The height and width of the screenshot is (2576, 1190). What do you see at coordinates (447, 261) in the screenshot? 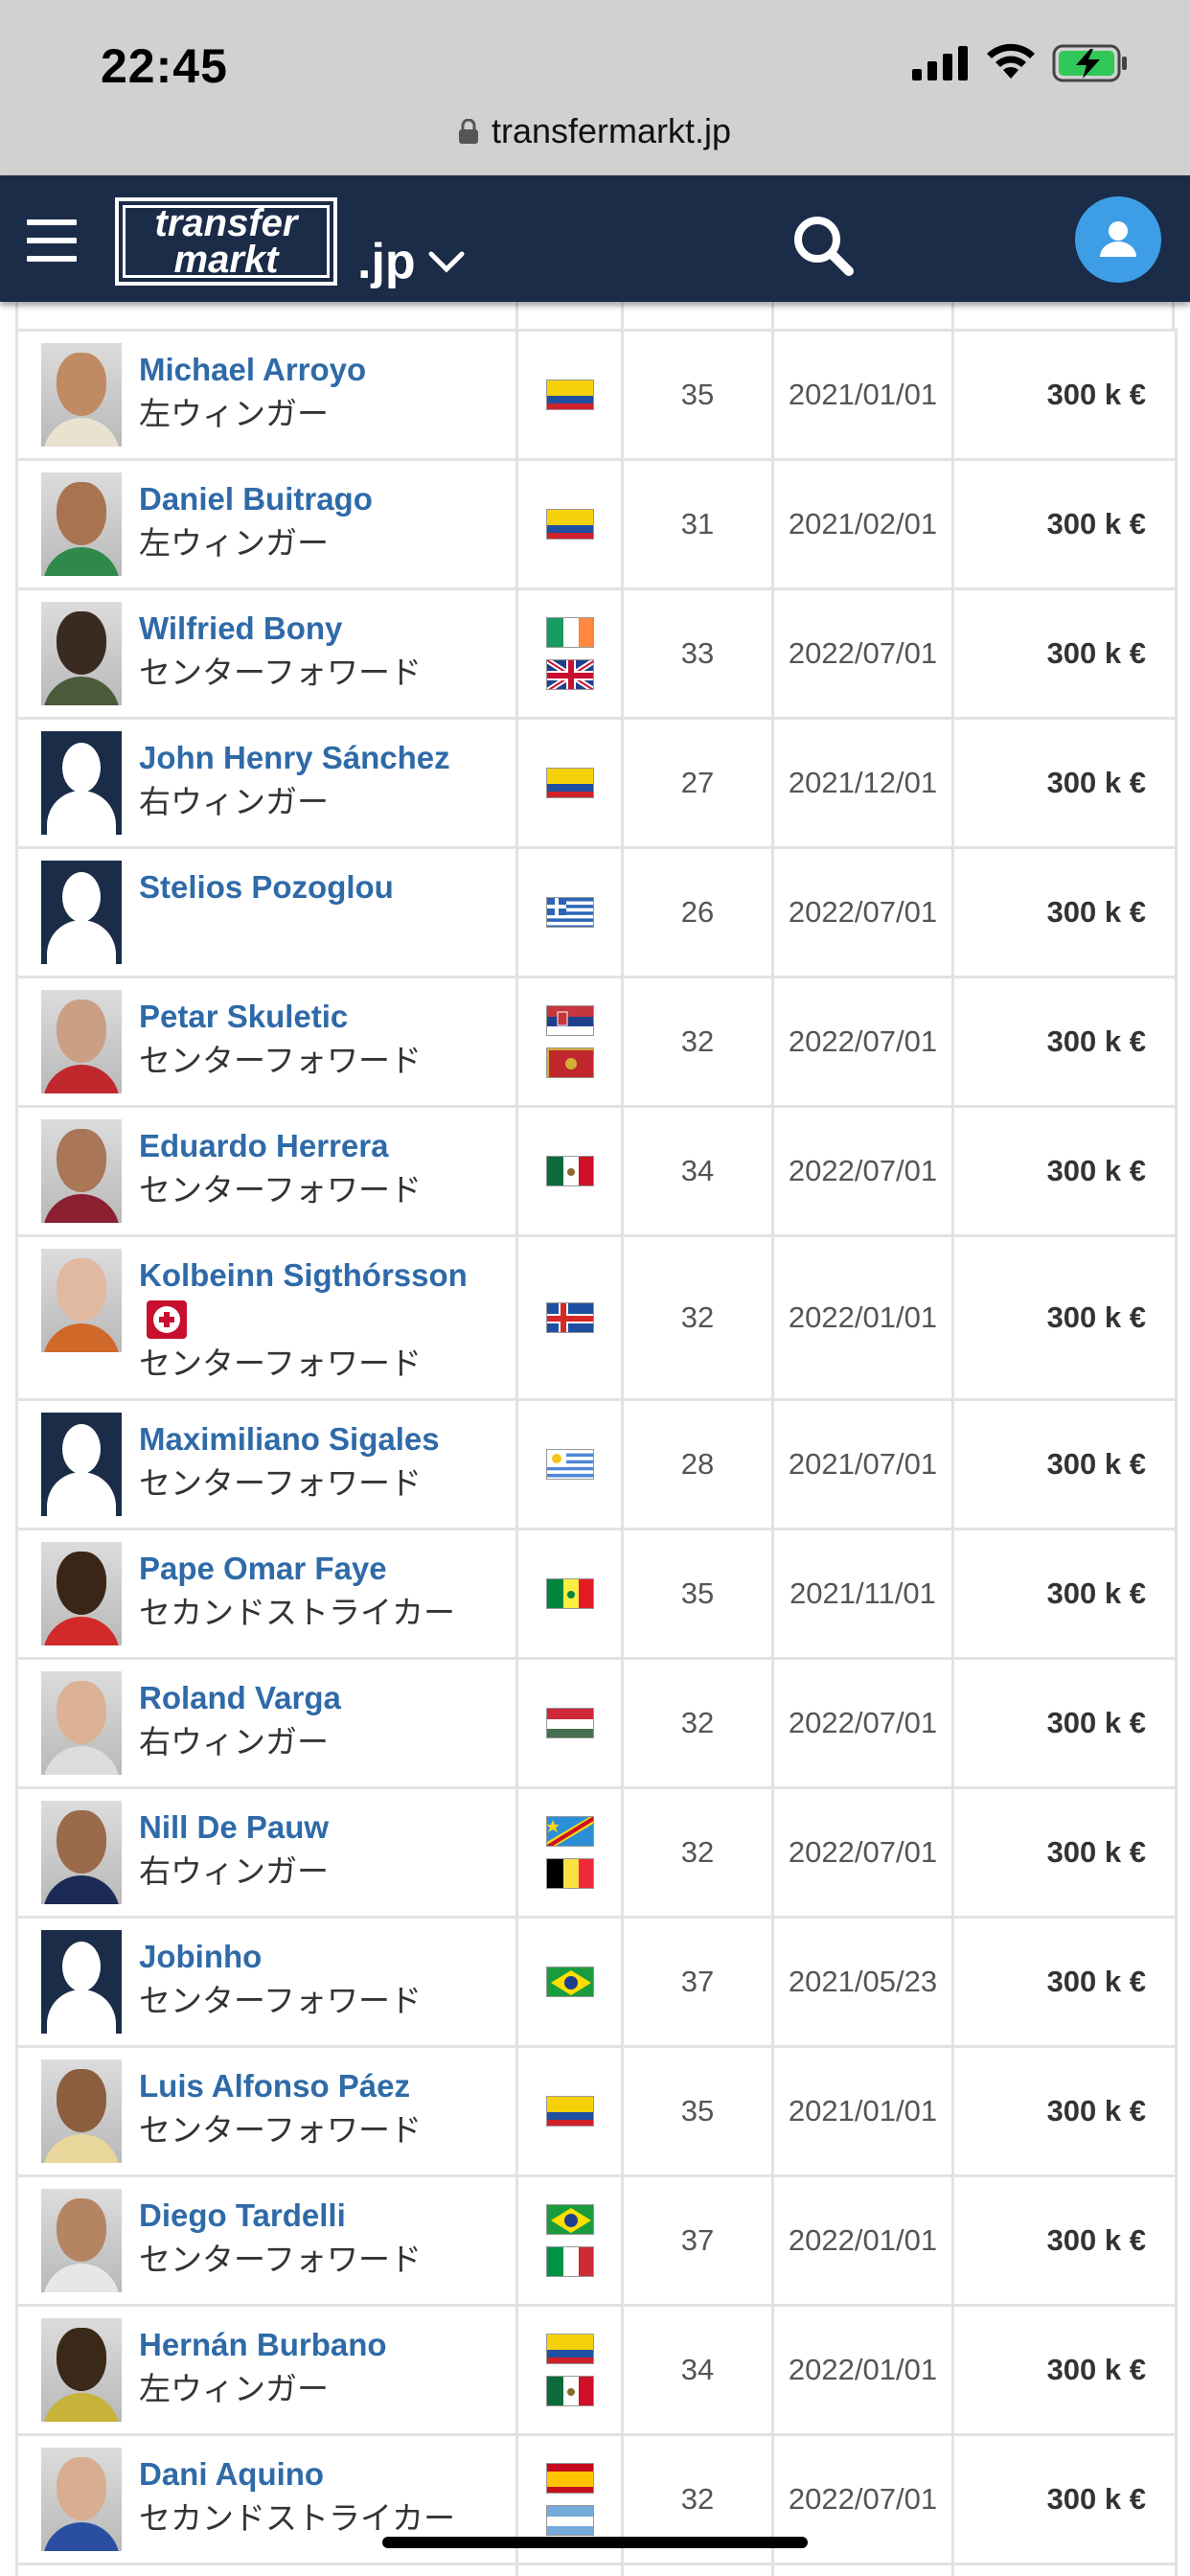
I see `chevron-down-icon` at bounding box center [447, 261].